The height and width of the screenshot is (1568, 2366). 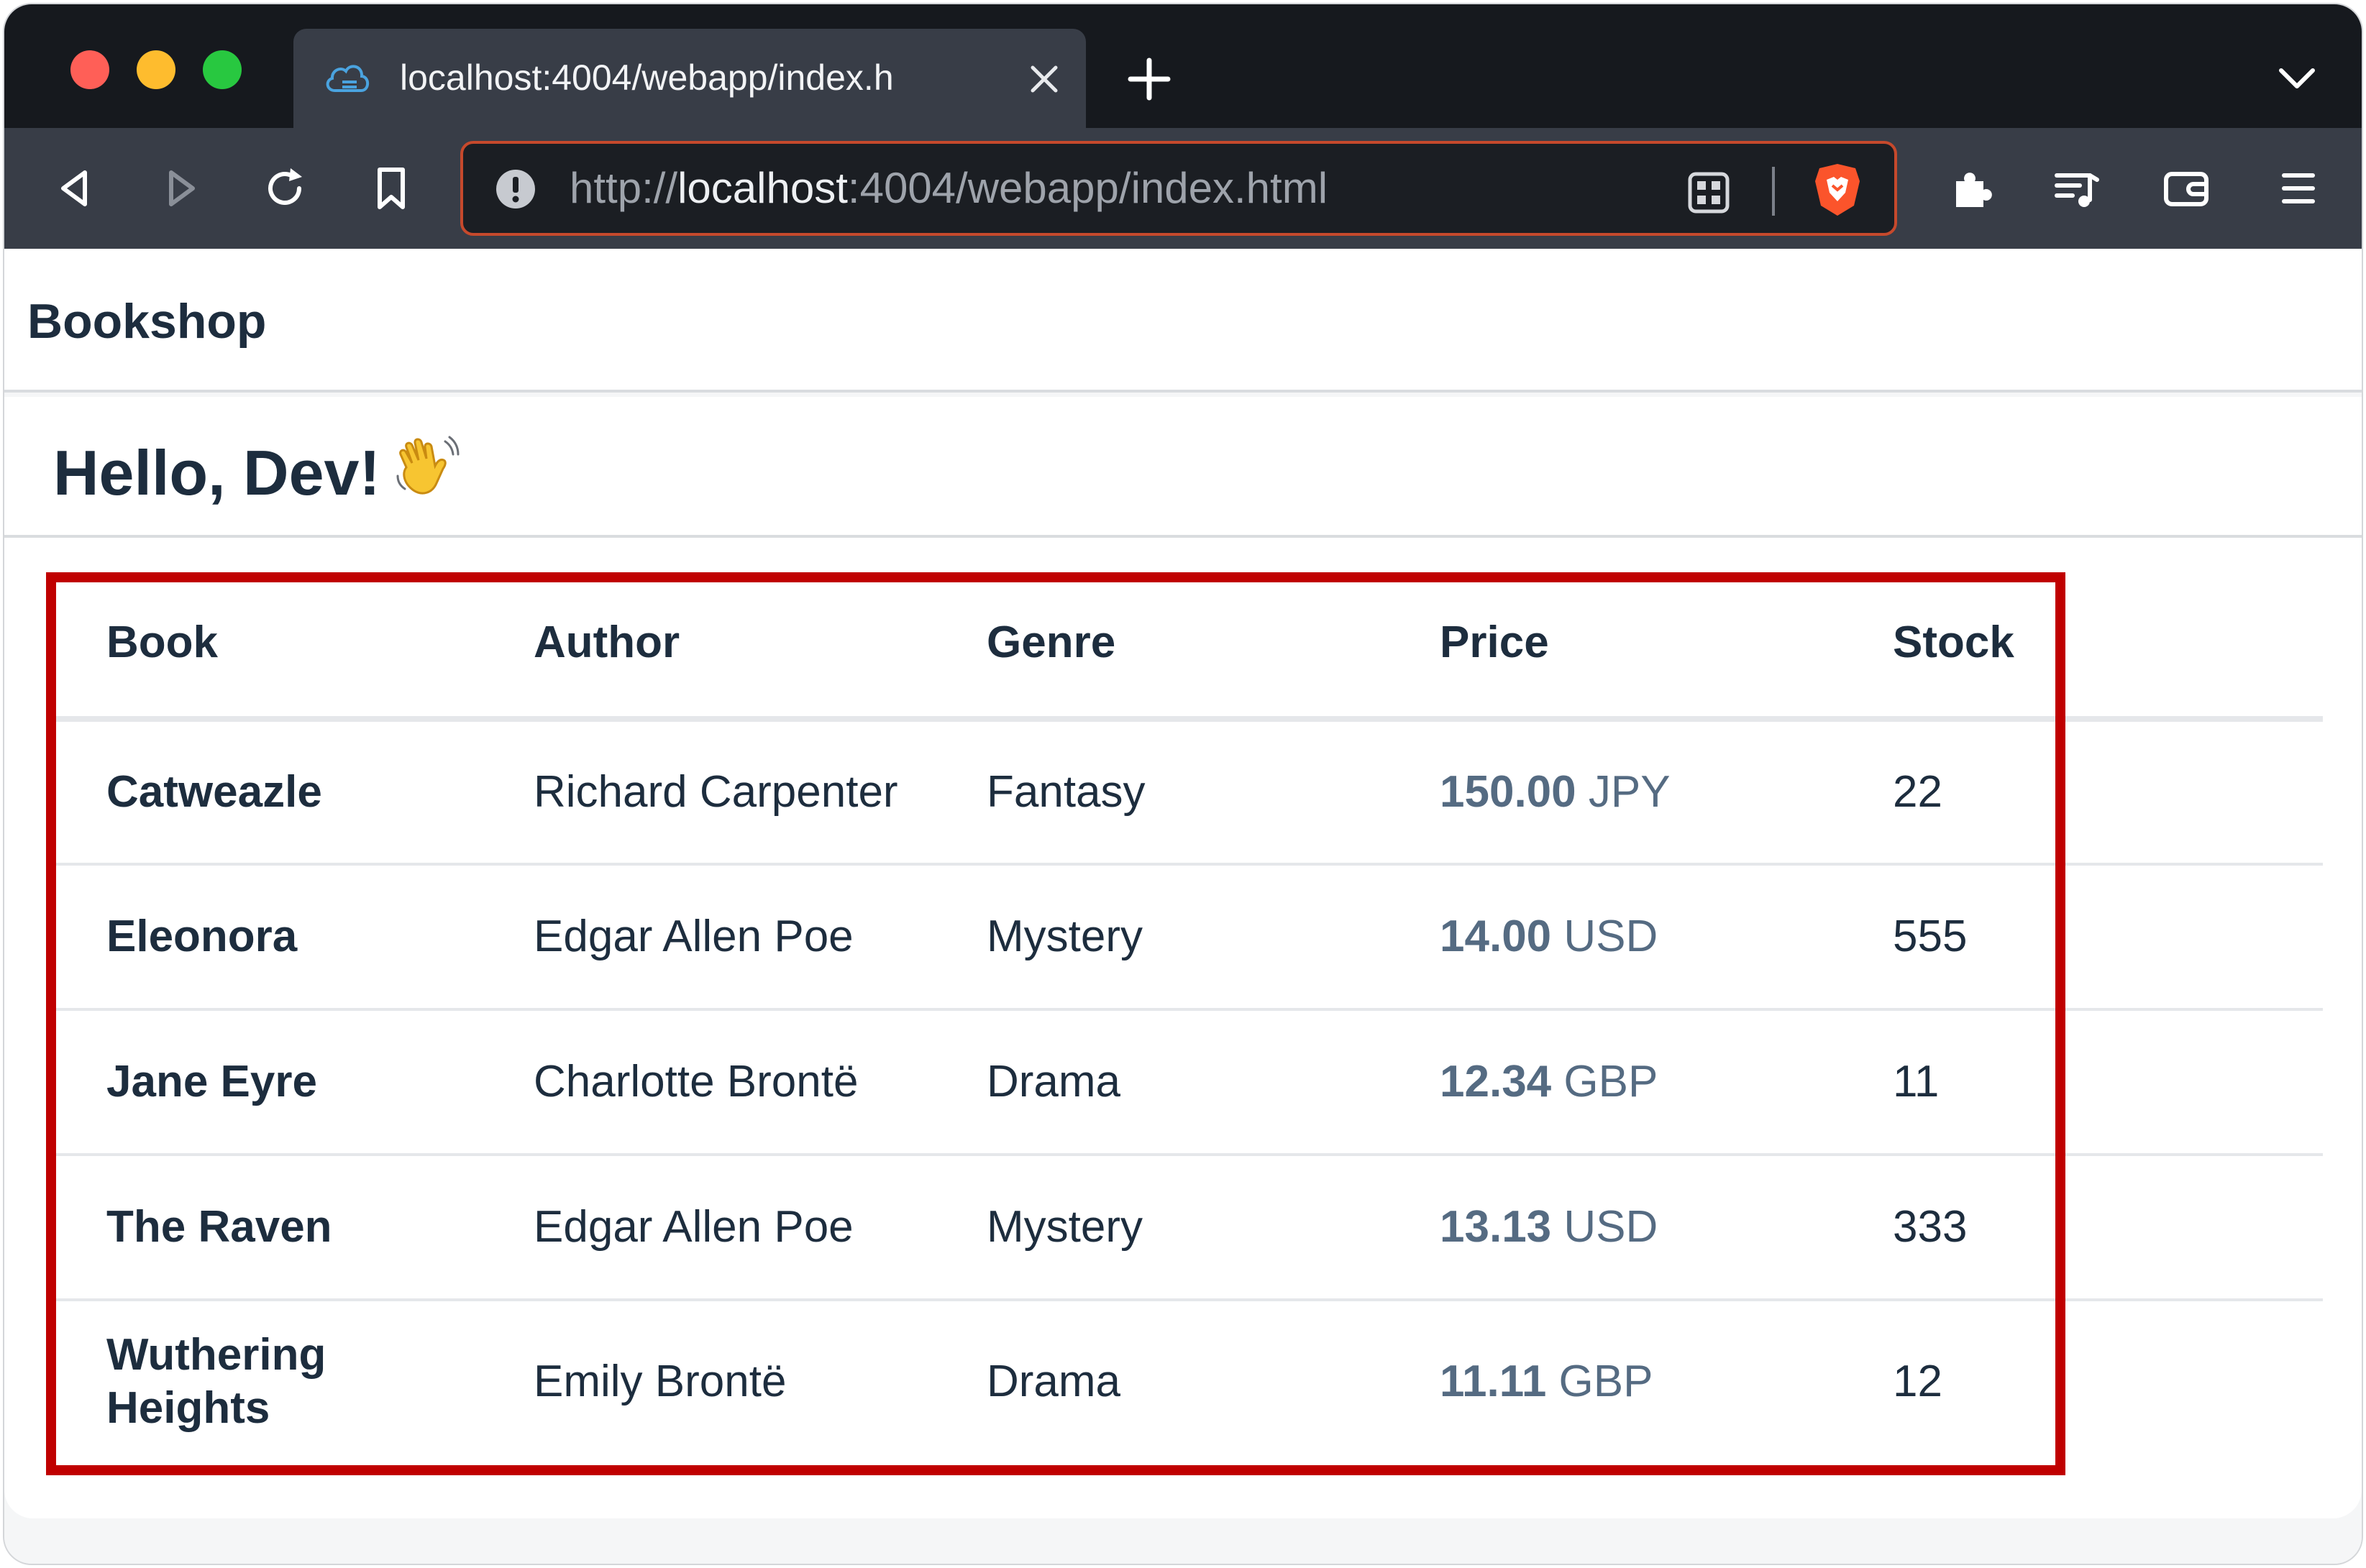 What do you see at coordinates (156, 69) in the screenshot?
I see `minimize-window-button` at bounding box center [156, 69].